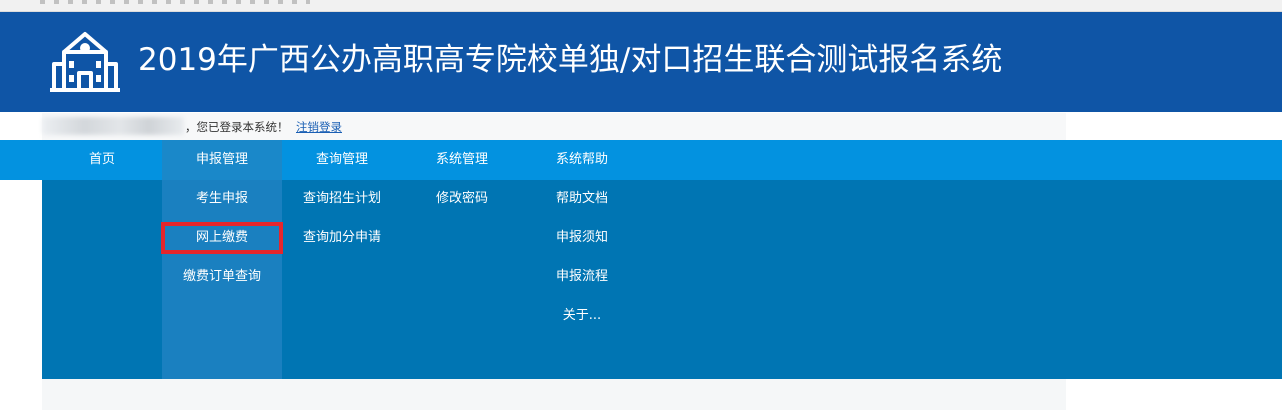  What do you see at coordinates (342, 160) in the screenshot?
I see `nav-item-query-management: 查询管理` at bounding box center [342, 160].